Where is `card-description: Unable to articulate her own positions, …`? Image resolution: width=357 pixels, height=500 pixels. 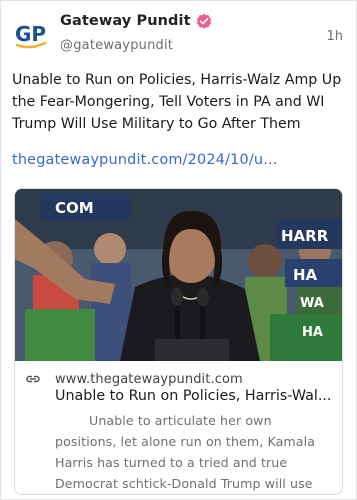 card-description: Unable to articulate her own positions, … is located at coordinates (185, 452).